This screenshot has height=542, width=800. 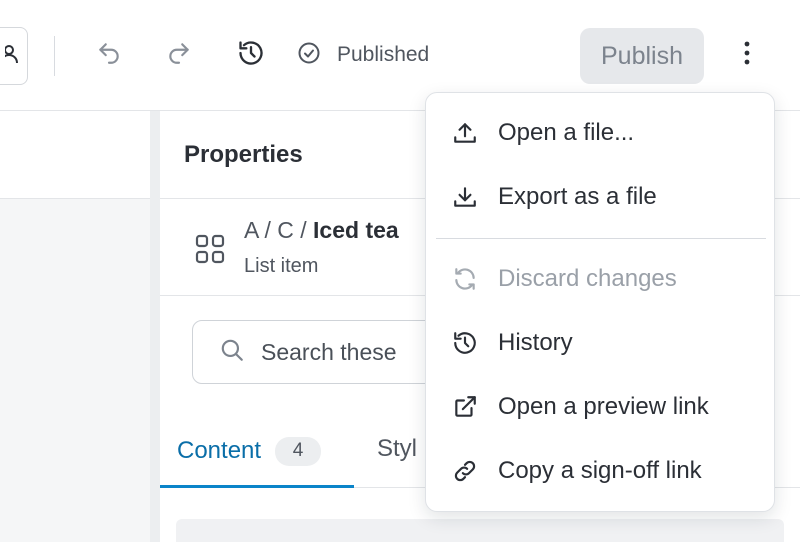 What do you see at coordinates (577, 196) in the screenshot?
I see `menu-item-label: Export as a file` at bounding box center [577, 196].